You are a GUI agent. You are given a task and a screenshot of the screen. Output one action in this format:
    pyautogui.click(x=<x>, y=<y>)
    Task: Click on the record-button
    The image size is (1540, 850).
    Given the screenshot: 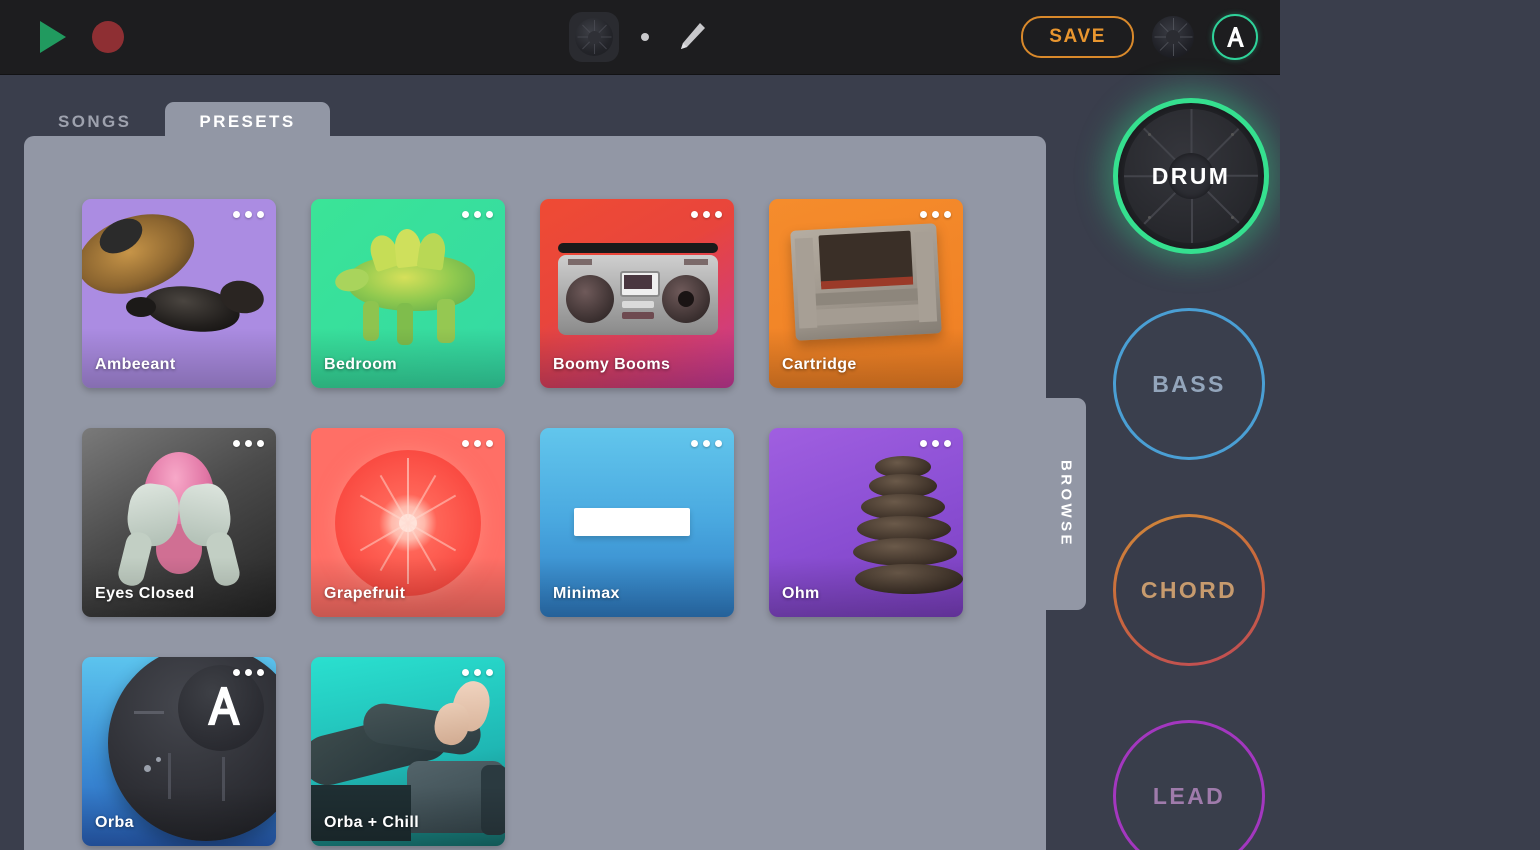 What is the action you would take?
    pyautogui.click(x=108, y=37)
    